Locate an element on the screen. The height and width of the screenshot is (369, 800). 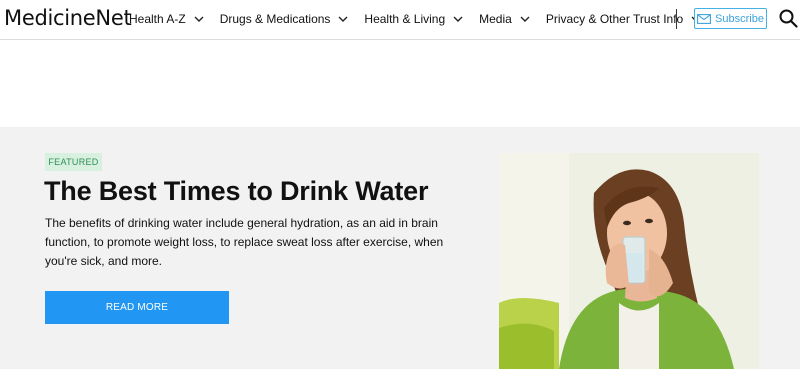
nav-item-health-a-z: Health A-Z is located at coordinates (167, 19).